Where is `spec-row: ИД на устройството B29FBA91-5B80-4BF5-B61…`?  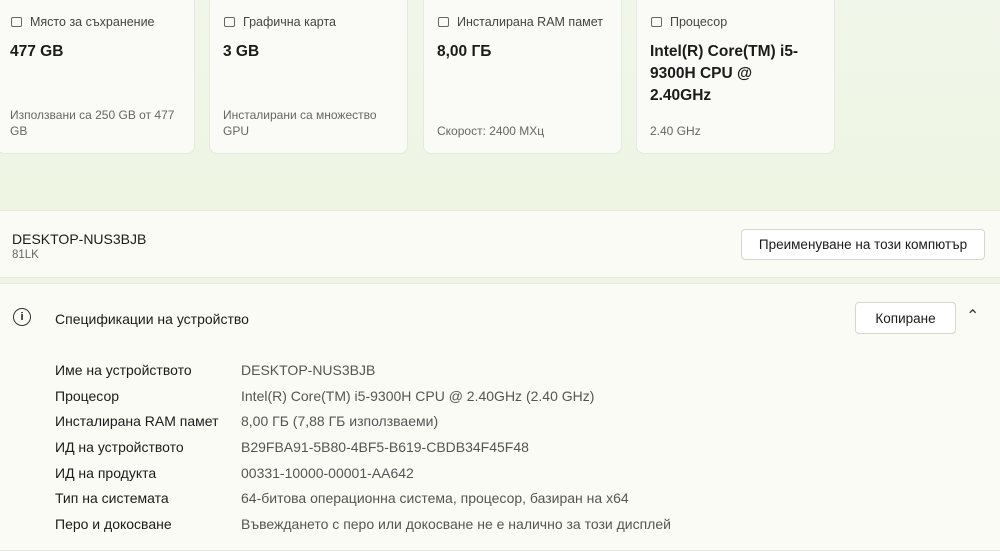 spec-row: ИД на устройството B29FBA91-5B80-4BF5-B61… is located at coordinates (292, 447).